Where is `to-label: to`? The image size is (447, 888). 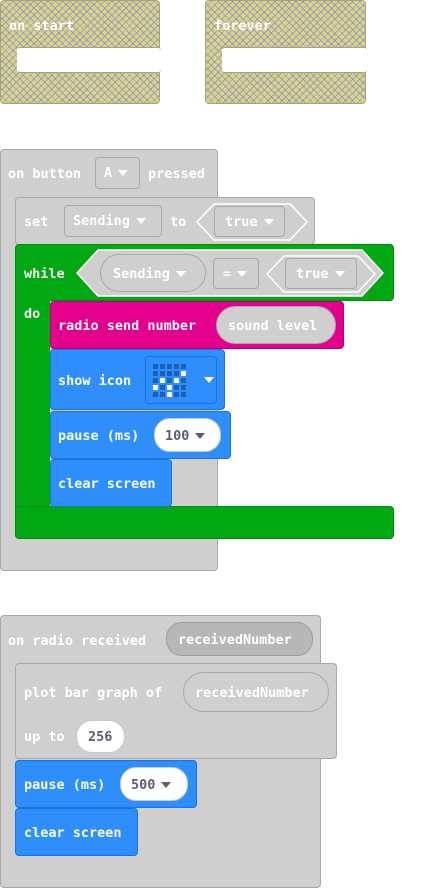
to-label: to is located at coordinates (178, 222).